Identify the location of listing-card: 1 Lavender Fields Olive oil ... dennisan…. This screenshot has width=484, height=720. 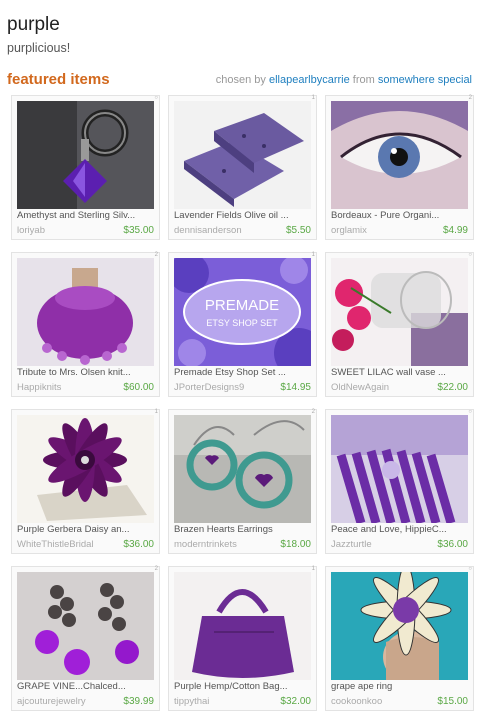
(242, 167).